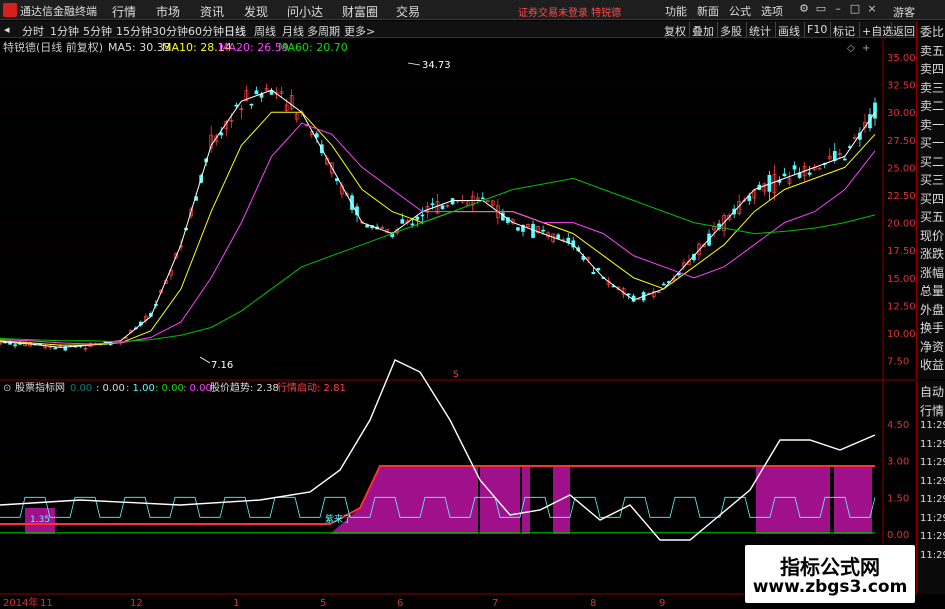 The width and height of the screenshot is (945, 609). Describe the element at coordinates (293, 31) in the screenshot. I see `period-monthly: 月线` at that location.